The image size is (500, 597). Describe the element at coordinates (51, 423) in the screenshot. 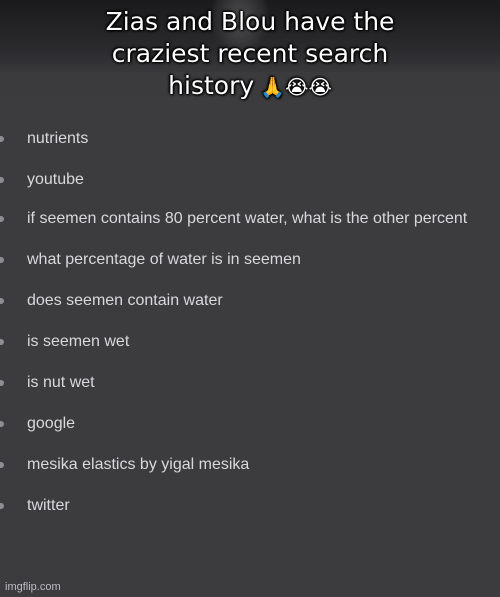

I see `search-history-text: google` at that location.